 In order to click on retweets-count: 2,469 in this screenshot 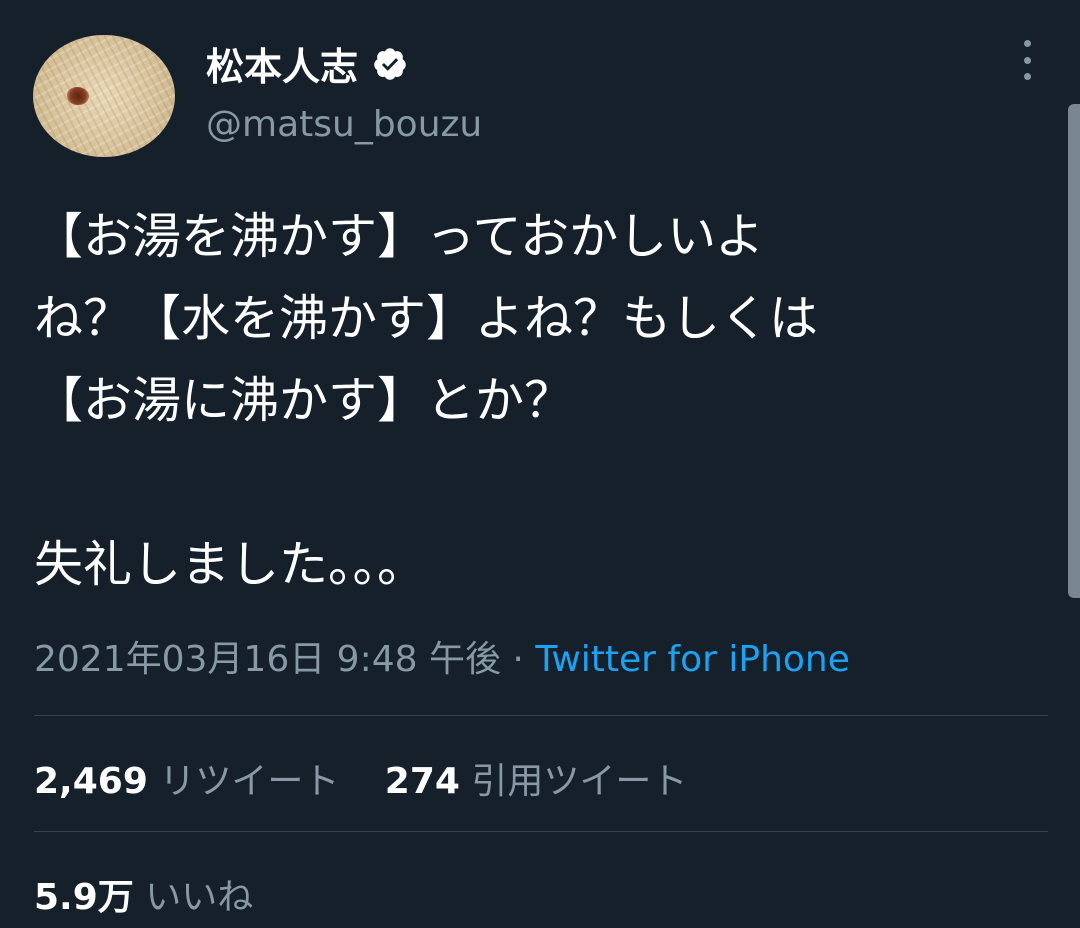, I will do `click(91, 781)`.